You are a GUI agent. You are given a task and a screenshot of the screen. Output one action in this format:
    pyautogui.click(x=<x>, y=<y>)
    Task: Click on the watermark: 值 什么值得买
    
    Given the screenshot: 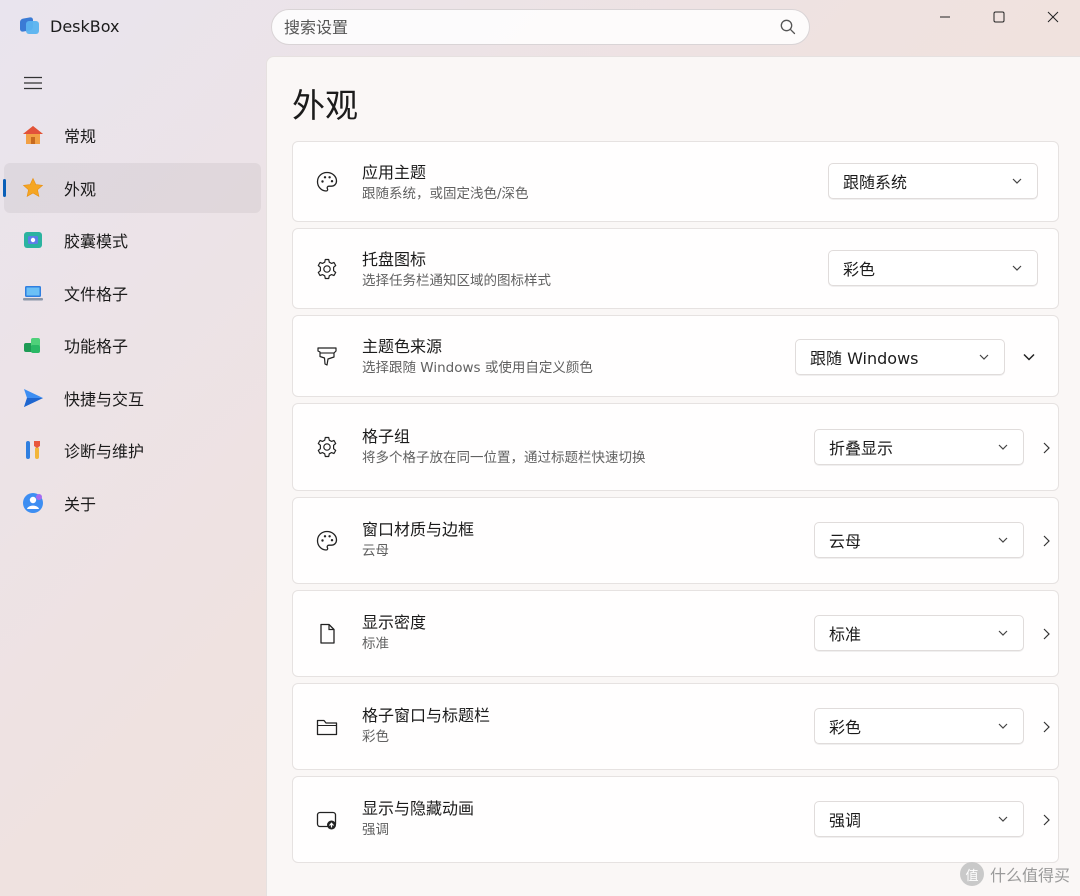 What is the action you would take?
    pyautogui.click(x=1014, y=874)
    